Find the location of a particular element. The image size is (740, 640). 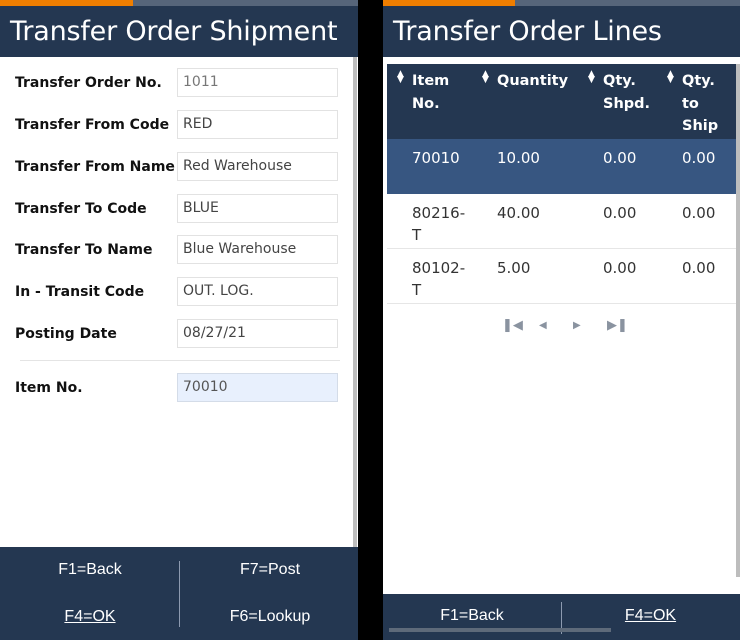

prev-page-icon: ◀ is located at coordinates (543, 325).